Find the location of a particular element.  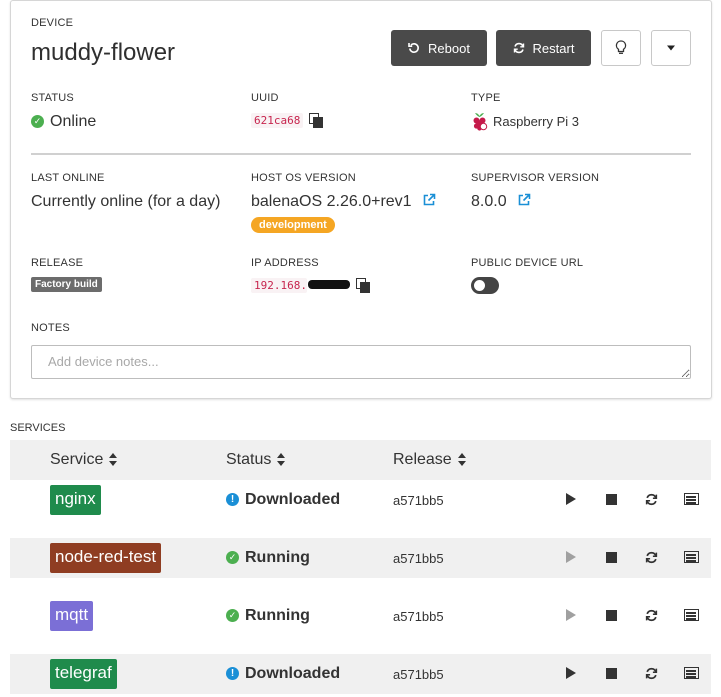

reboot-button: Reboot is located at coordinates (439, 48).